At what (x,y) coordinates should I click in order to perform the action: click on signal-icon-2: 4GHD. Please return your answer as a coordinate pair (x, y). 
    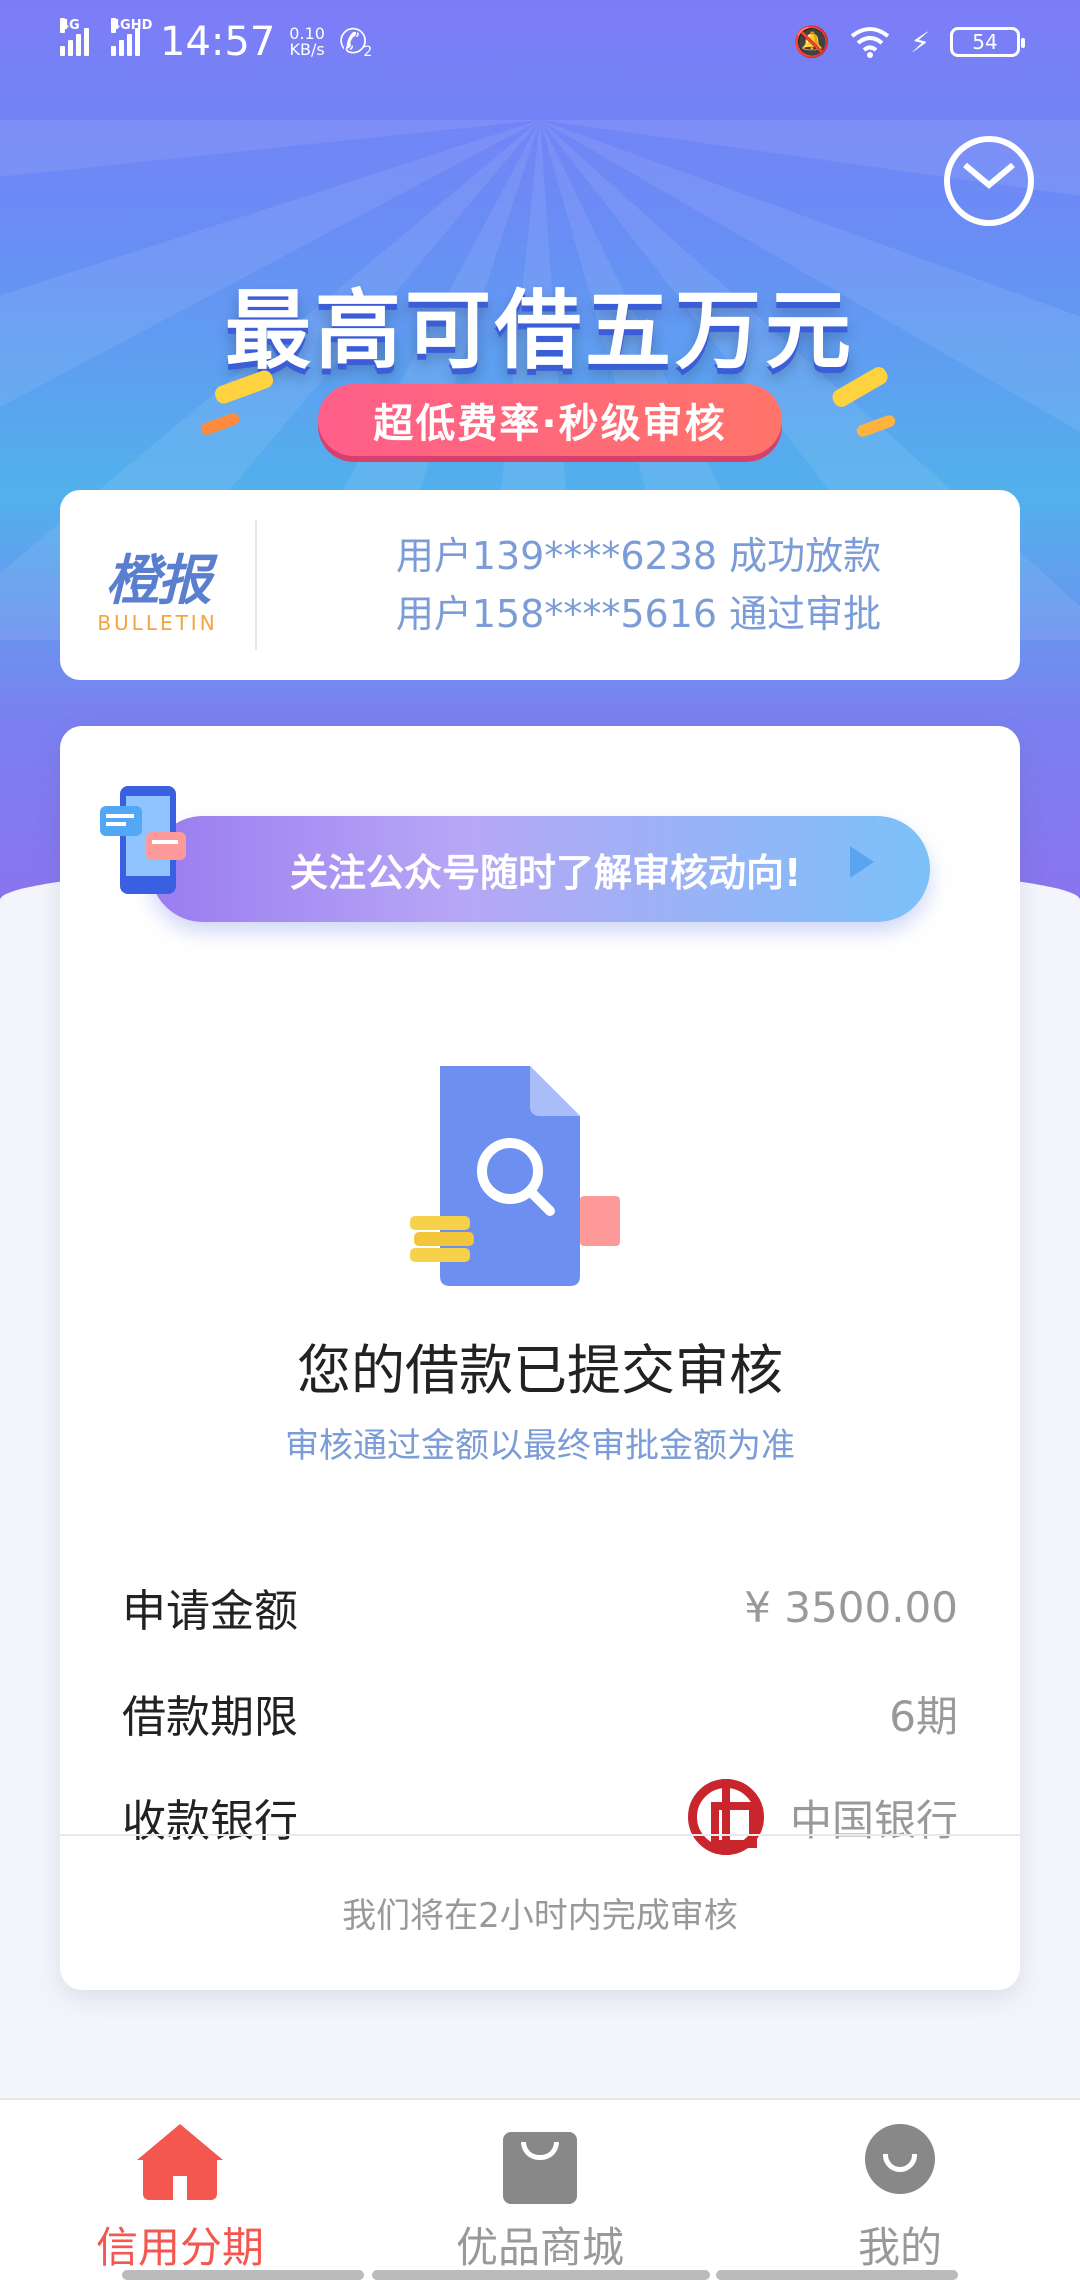
    Looking at the image, I should click on (131, 37).